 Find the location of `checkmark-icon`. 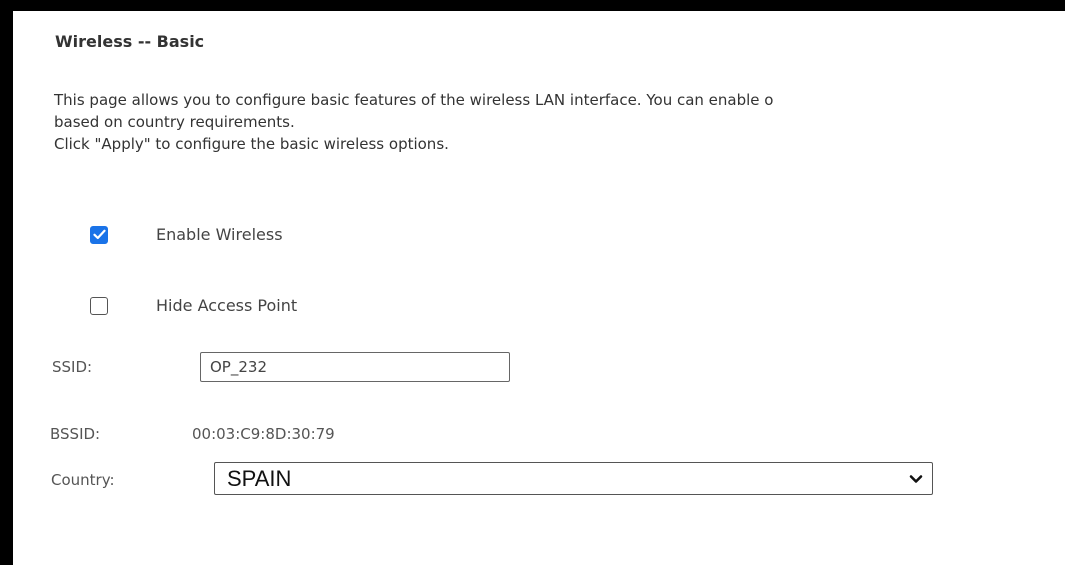

checkmark-icon is located at coordinates (99, 234).